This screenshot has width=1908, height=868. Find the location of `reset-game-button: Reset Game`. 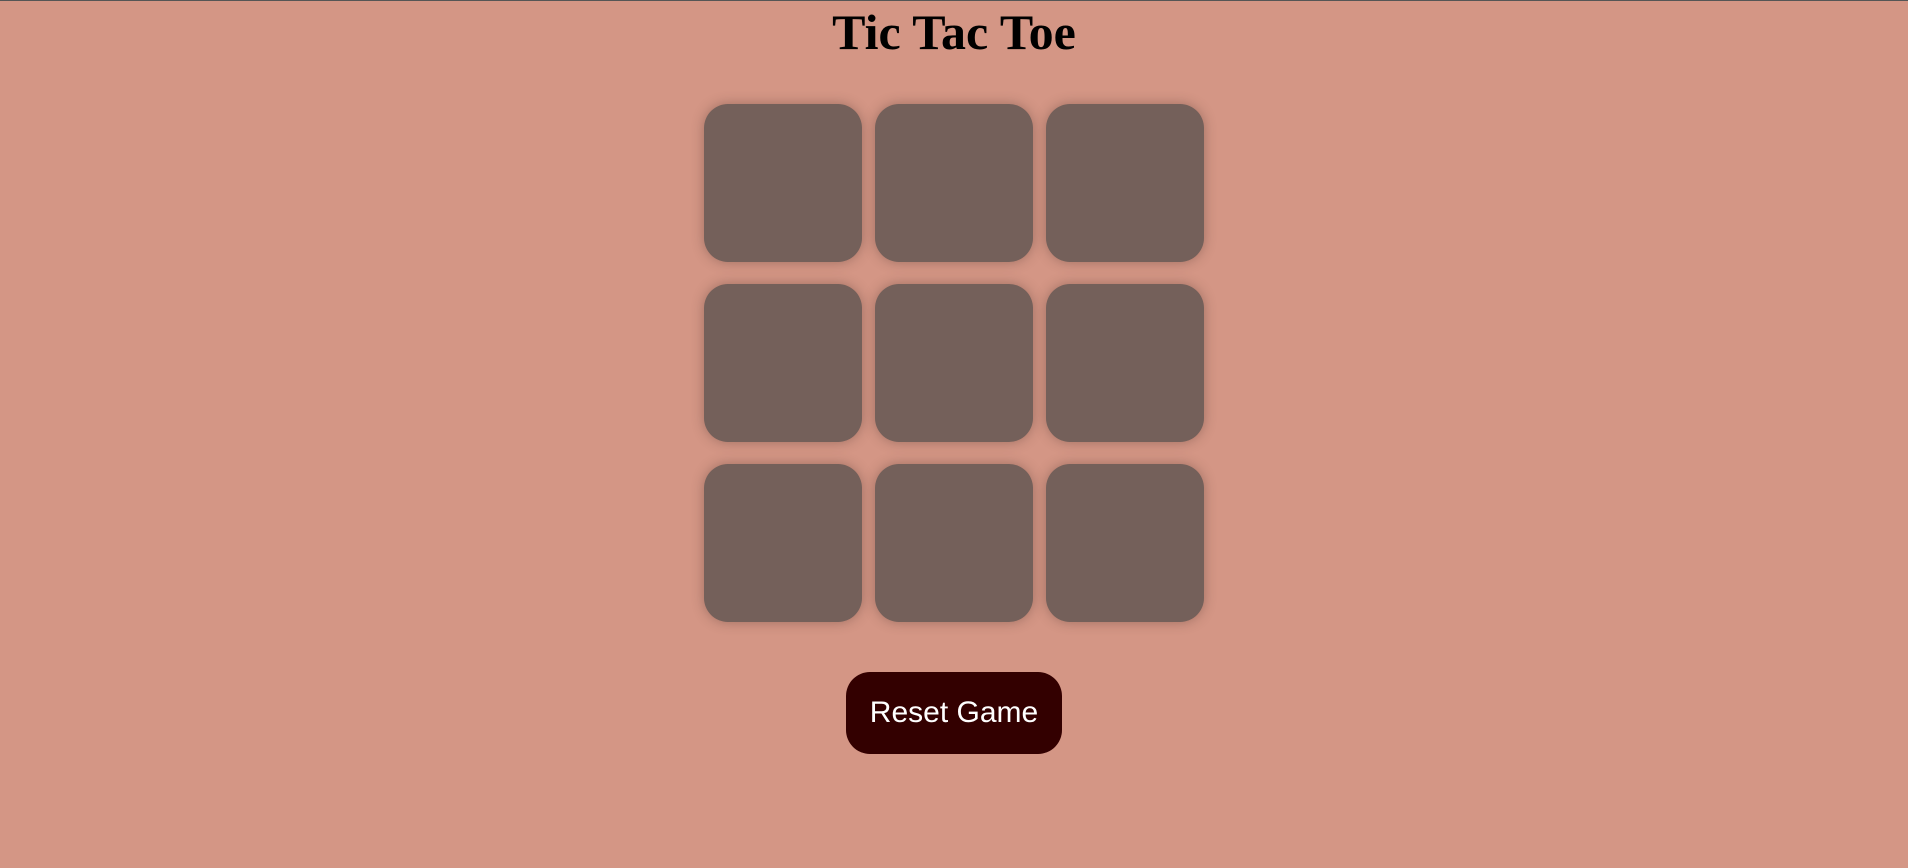

reset-game-button: Reset Game is located at coordinates (954, 713).